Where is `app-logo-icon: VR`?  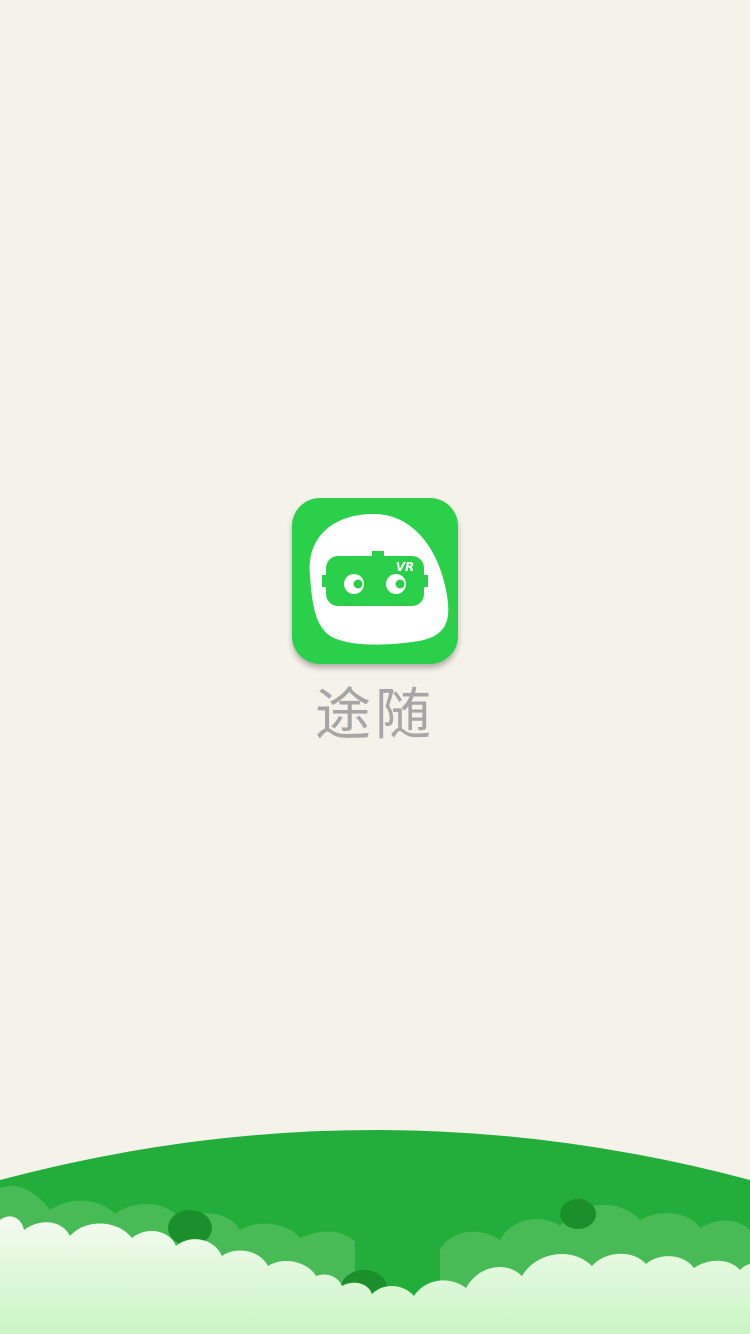 app-logo-icon: VR is located at coordinates (375, 581).